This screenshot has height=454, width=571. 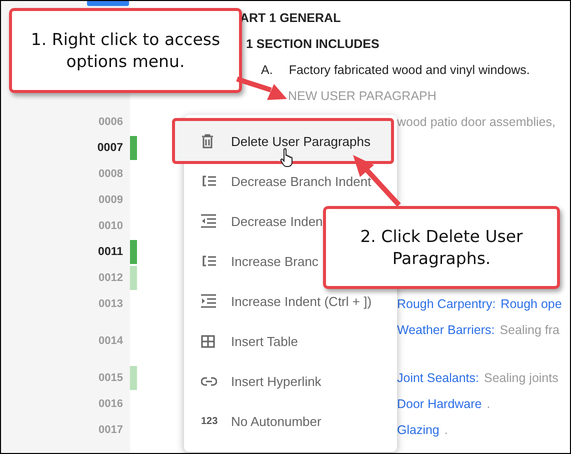 What do you see at coordinates (110, 278) in the screenshot?
I see `line-number: 0012` at bounding box center [110, 278].